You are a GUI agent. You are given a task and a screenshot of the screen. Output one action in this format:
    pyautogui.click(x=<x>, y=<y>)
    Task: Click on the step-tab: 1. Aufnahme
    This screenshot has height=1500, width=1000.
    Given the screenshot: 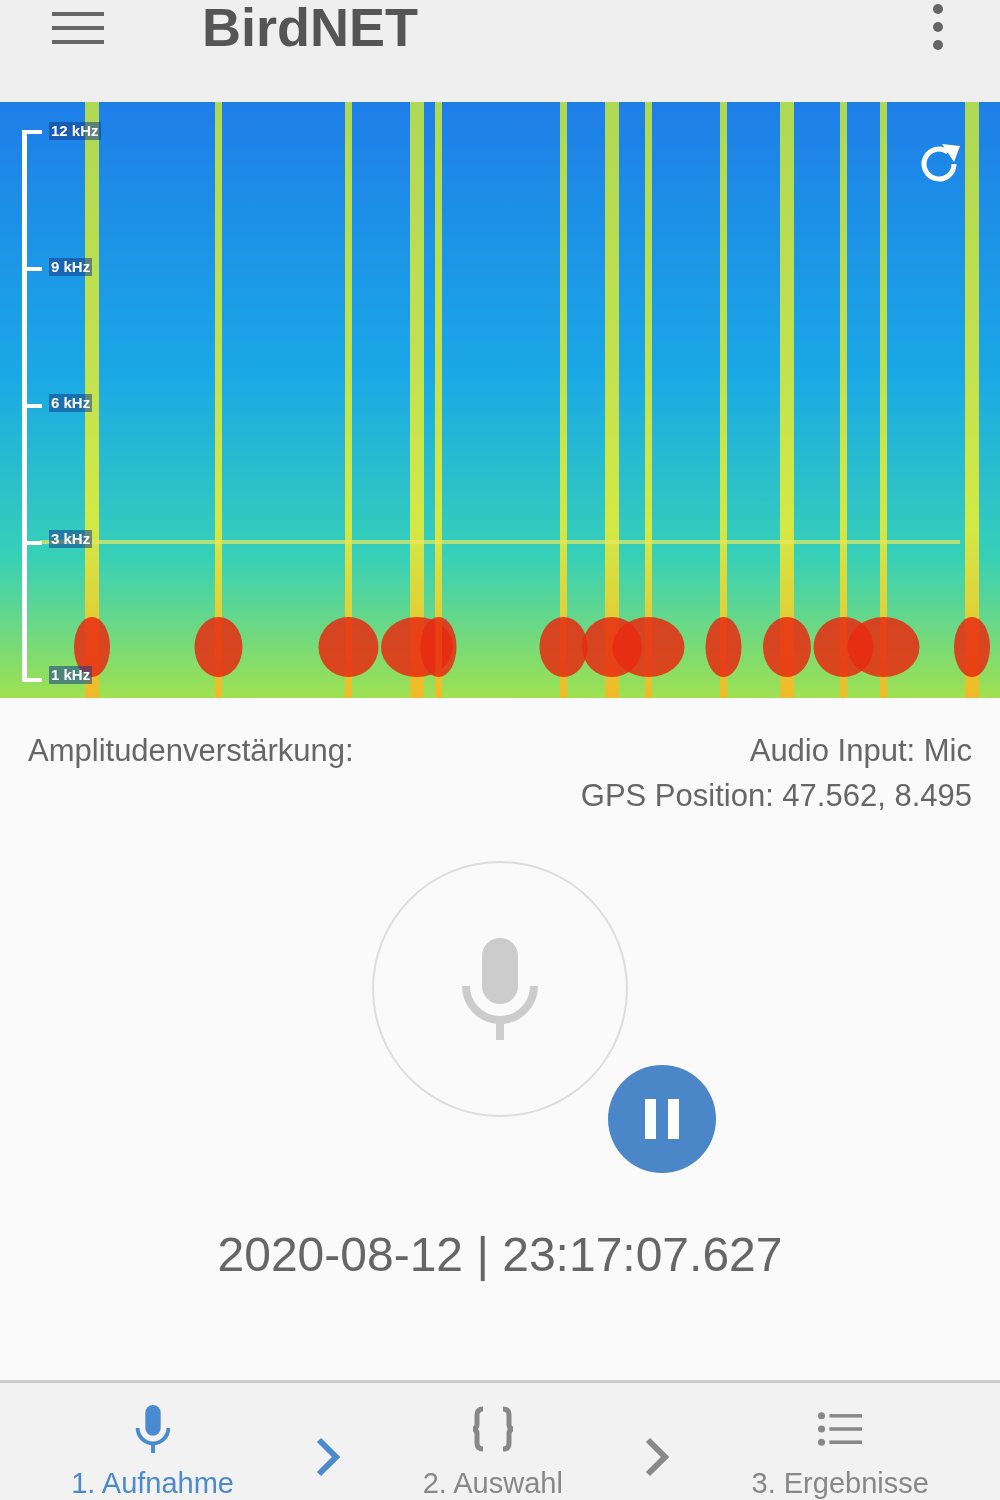 What is the action you would take?
    pyautogui.click(x=152, y=1452)
    